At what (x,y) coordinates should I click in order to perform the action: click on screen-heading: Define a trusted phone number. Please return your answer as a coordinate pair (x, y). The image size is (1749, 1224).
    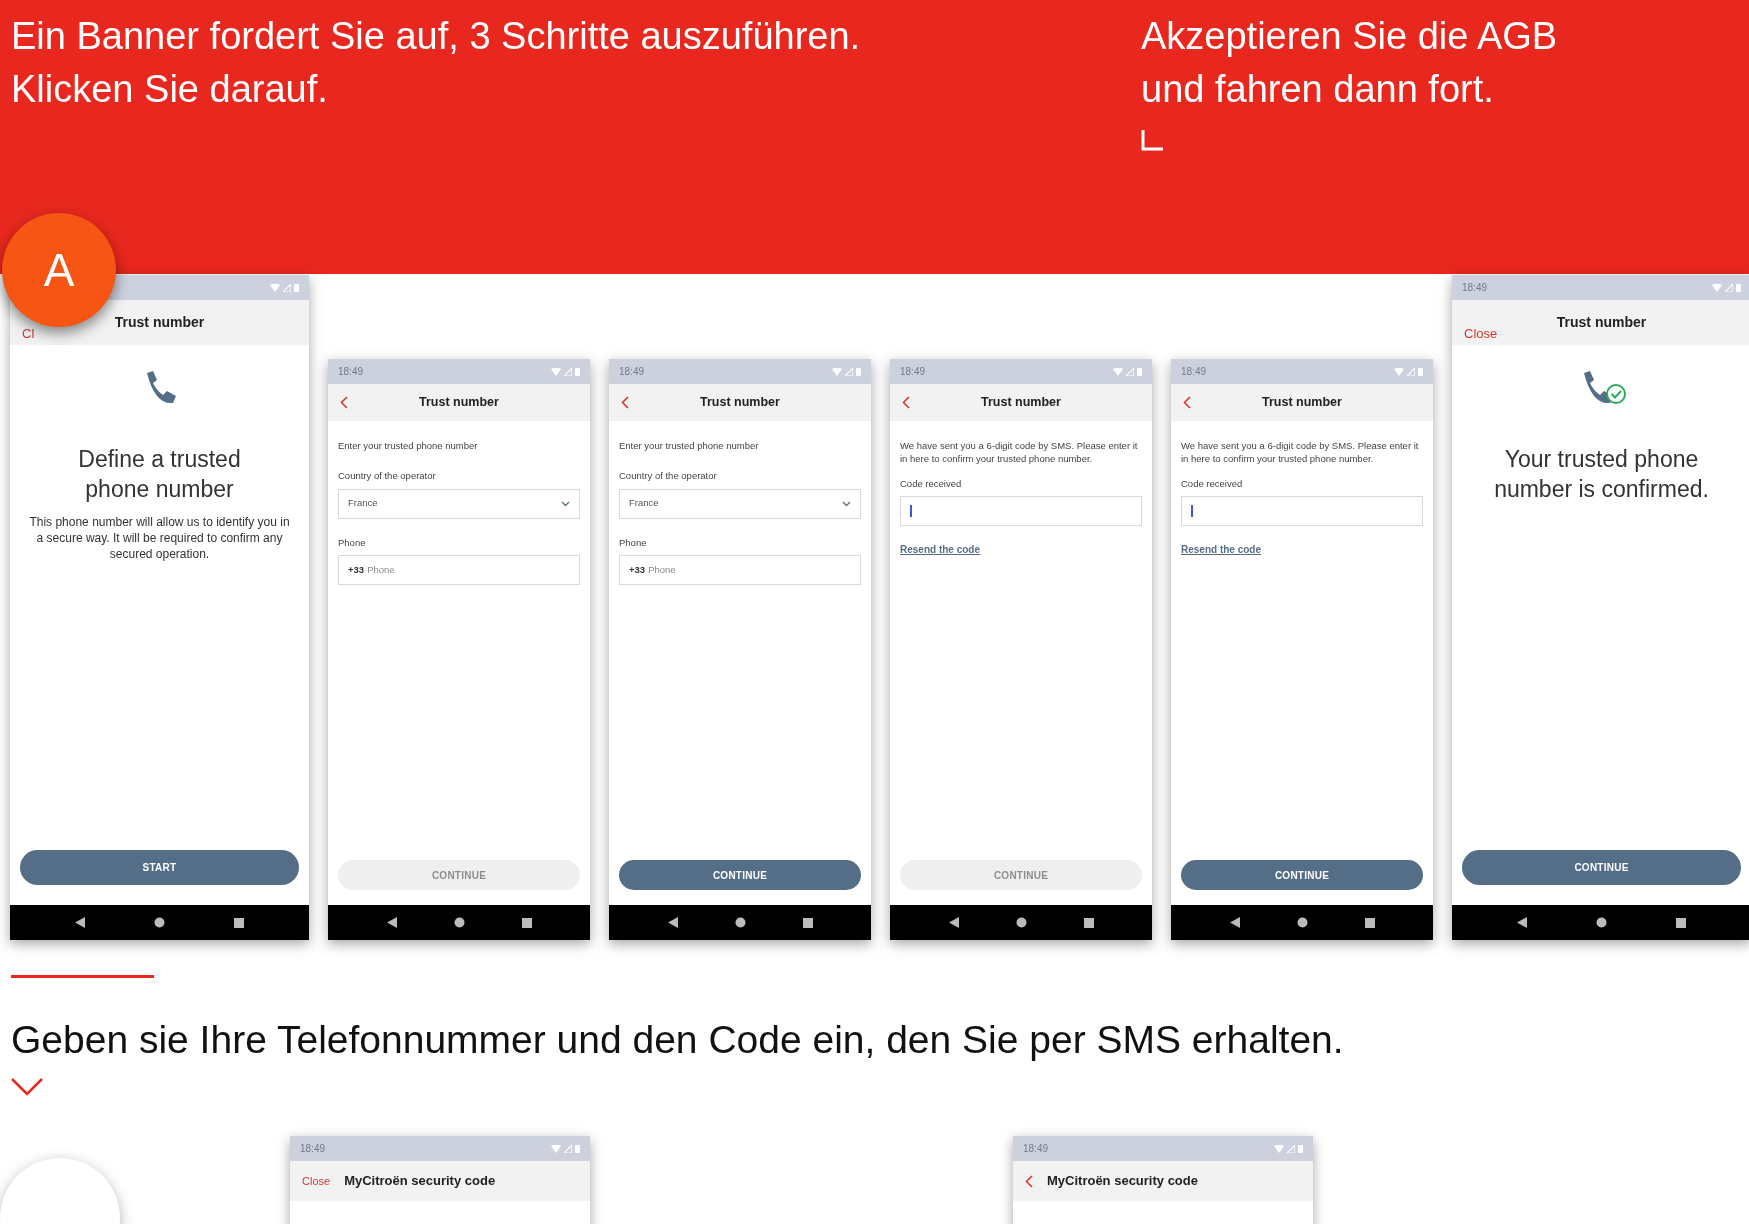
    Looking at the image, I should click on (159, 474).